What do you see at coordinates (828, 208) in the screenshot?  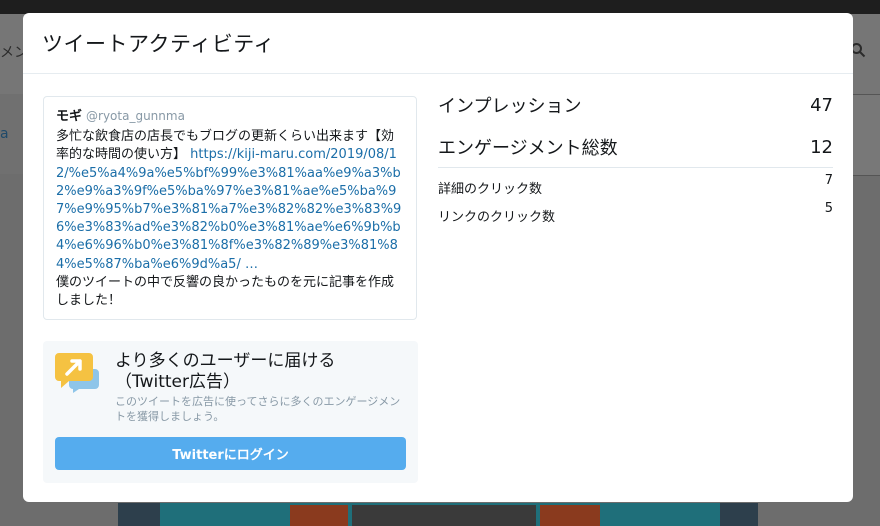 I see `link-clicks-value: 5` at bounding box center [828, 208].